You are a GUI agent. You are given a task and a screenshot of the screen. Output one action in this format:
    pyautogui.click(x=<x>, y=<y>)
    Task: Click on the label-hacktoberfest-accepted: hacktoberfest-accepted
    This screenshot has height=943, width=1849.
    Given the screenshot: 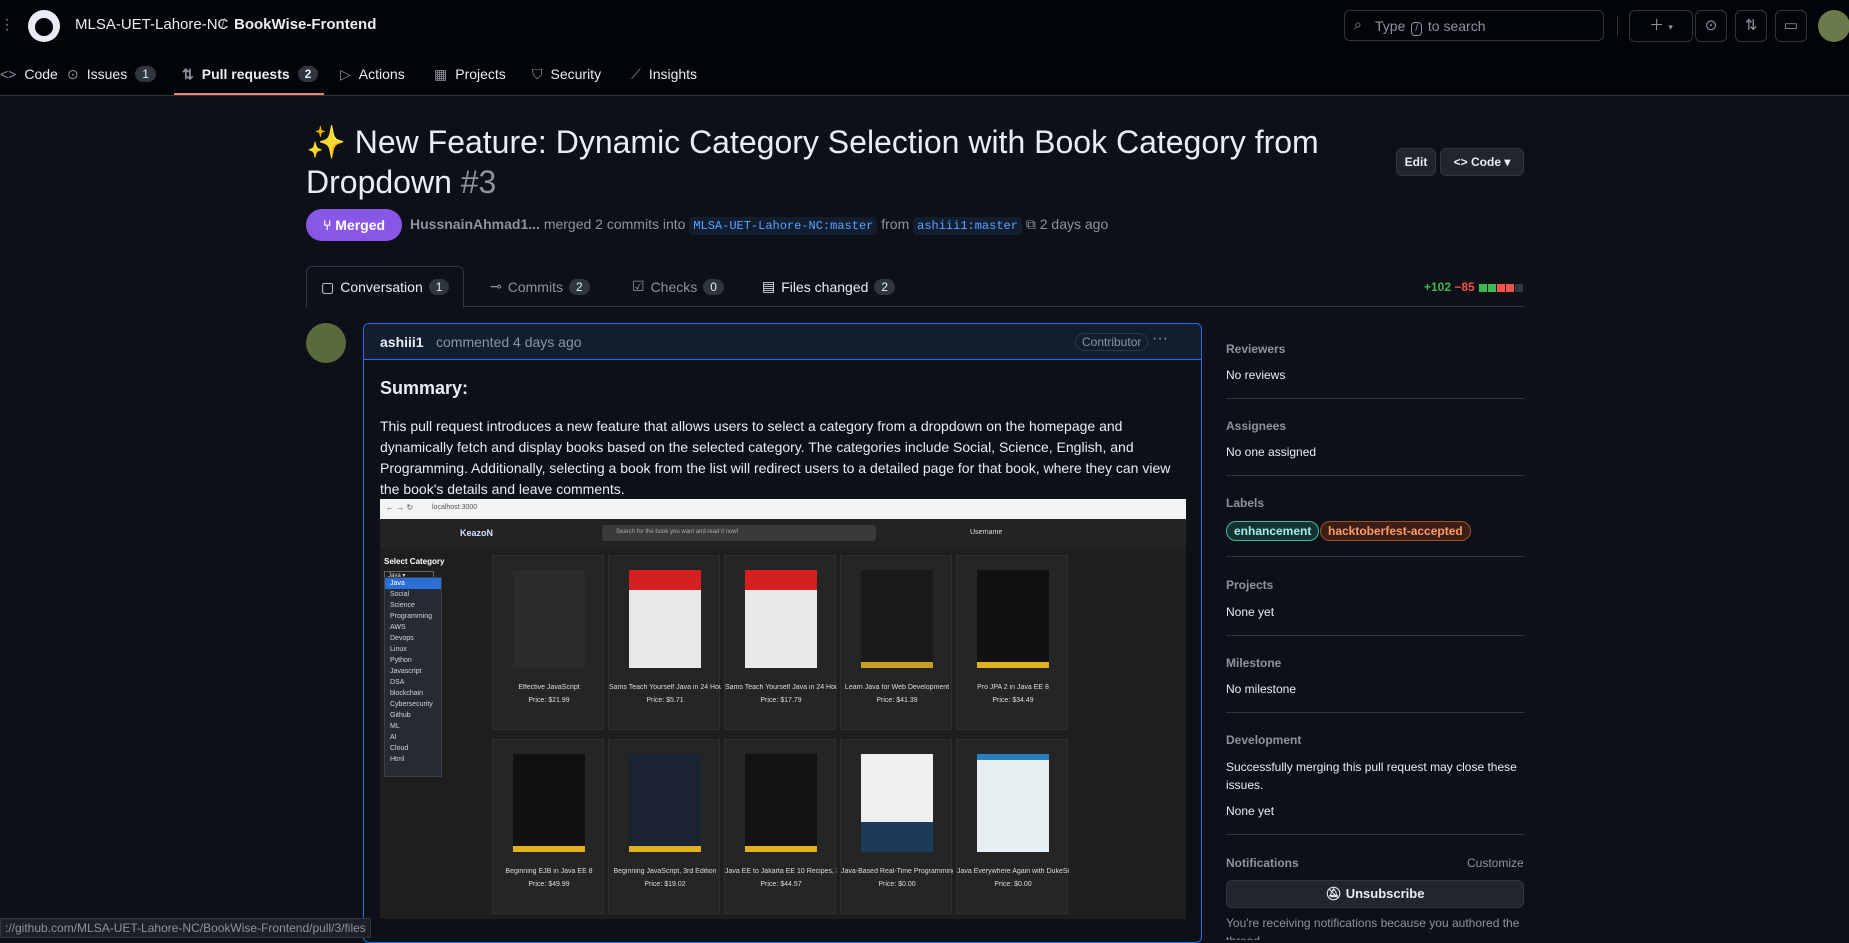 What is the action you would take?
    pyautogui.click(x=1395, y=531)
    